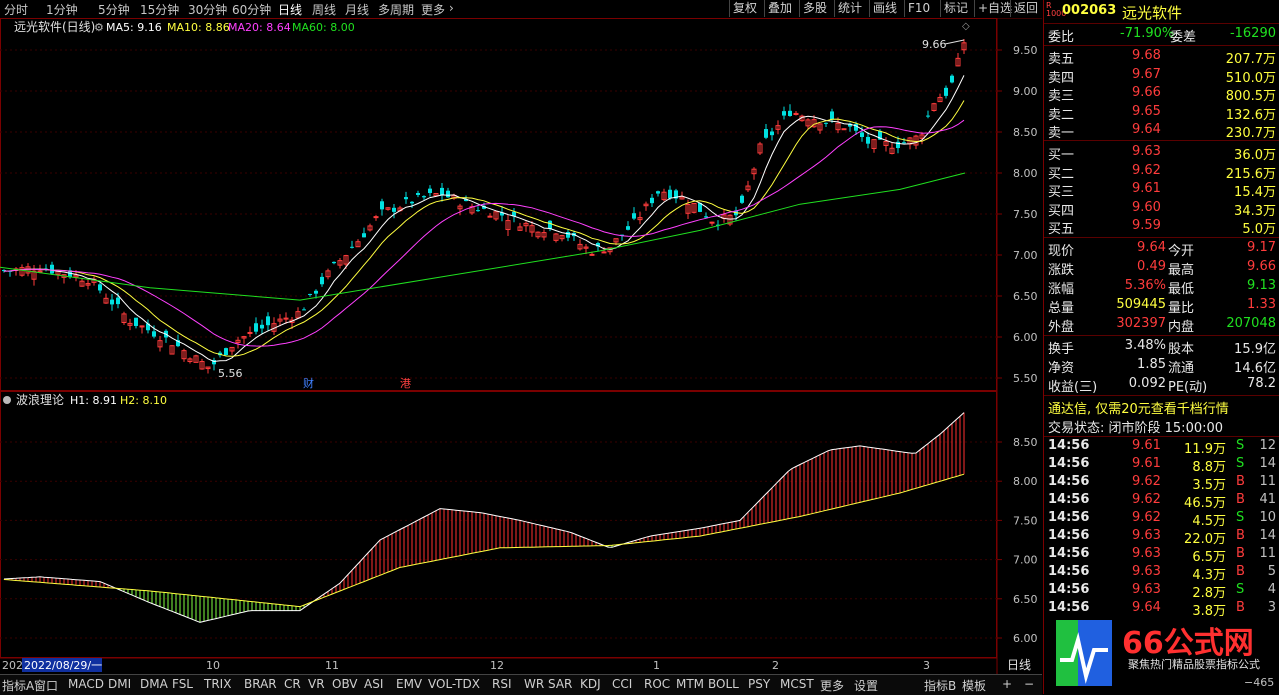 The height and width of the screenshot is (695, 1279). I want to click on indicator-tab: WR, so click(534, 684).